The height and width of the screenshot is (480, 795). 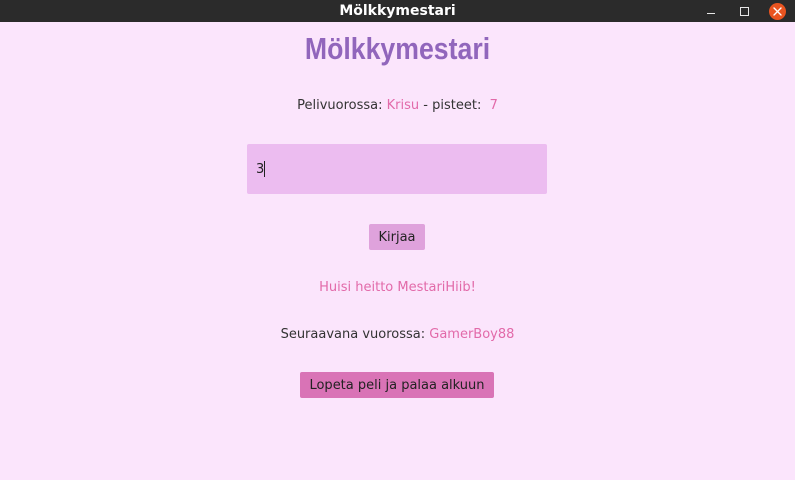 I want to click on current-turn-row: Pelivuorossa: Krisu - pisteet: 7, so click(x=397, y=106).